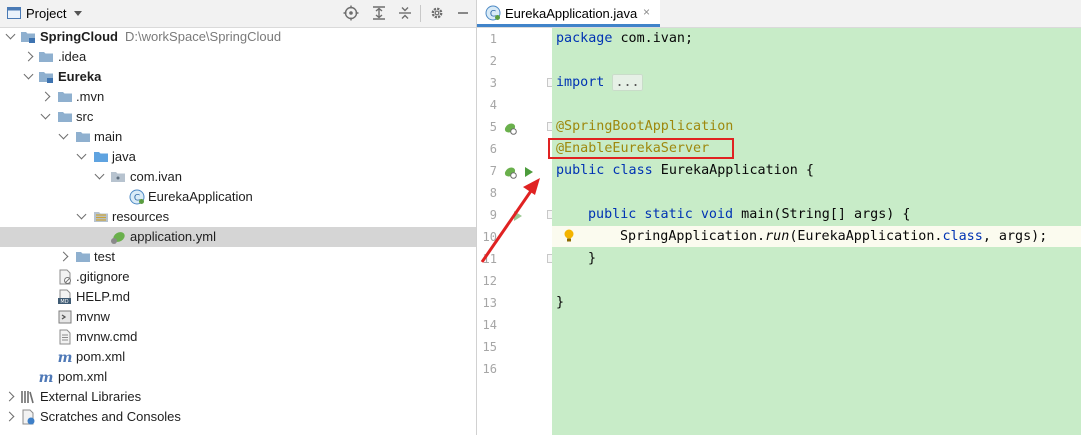  I want to click on tree-label: java, so click(124, 156).